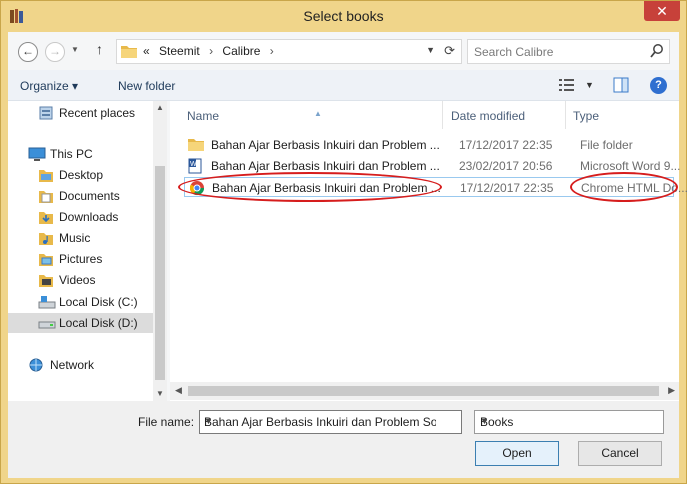  I want to click on breadcrumb-overflow: «, so click(146, 51).